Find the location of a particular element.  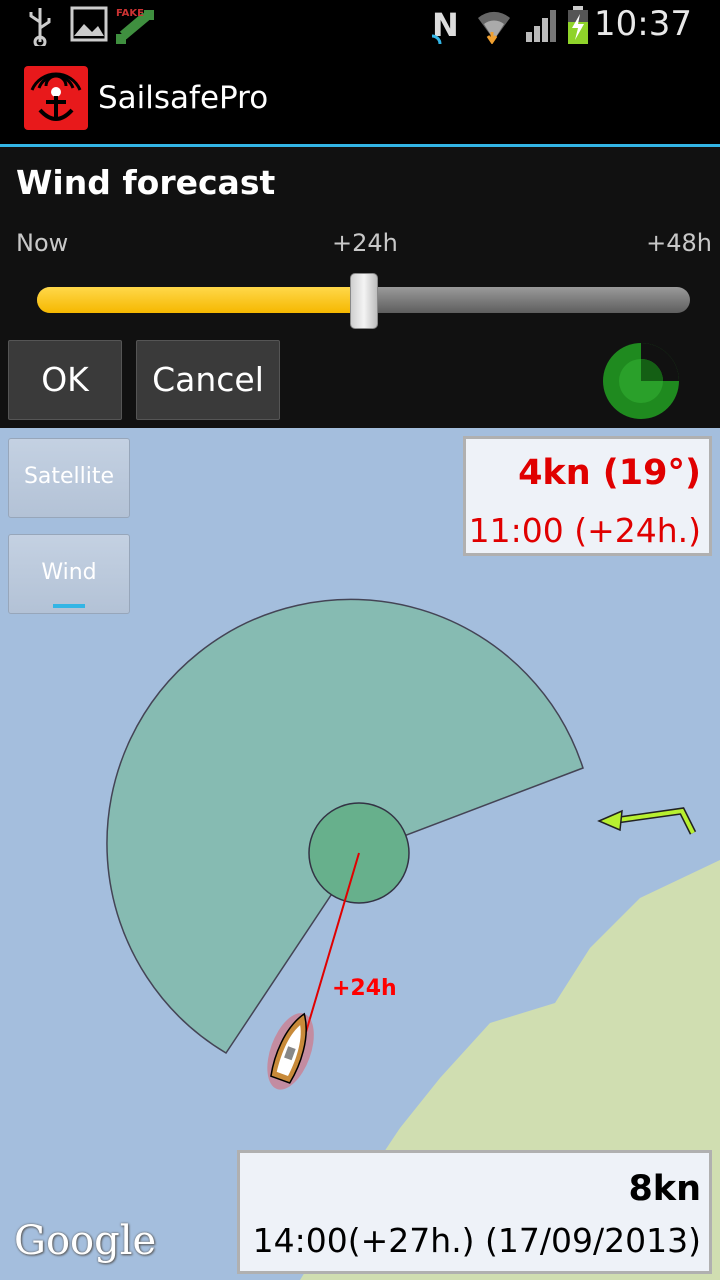

usb-icon is located at coordinates (40, 27).